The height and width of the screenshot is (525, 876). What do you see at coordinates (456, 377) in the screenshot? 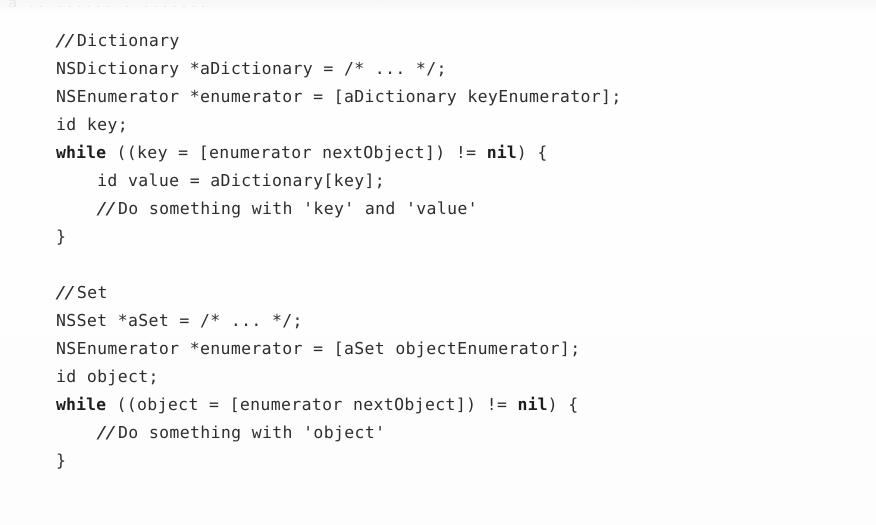
I see `code-line: id object;` at bounding box center [456, 377].